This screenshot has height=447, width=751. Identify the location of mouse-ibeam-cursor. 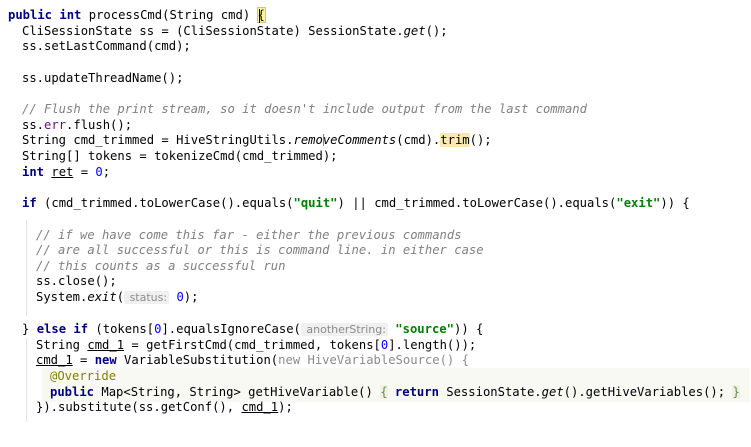
(327, 140).